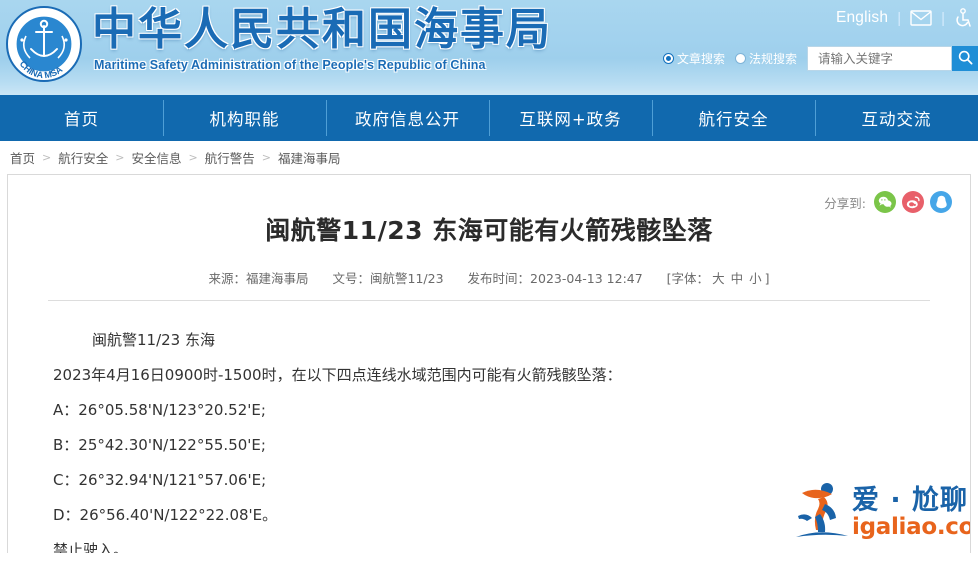 This screenshot has height=564, width=978. I want to click on nav-item-navigation-safety: 航行安全, so click(733, 118).